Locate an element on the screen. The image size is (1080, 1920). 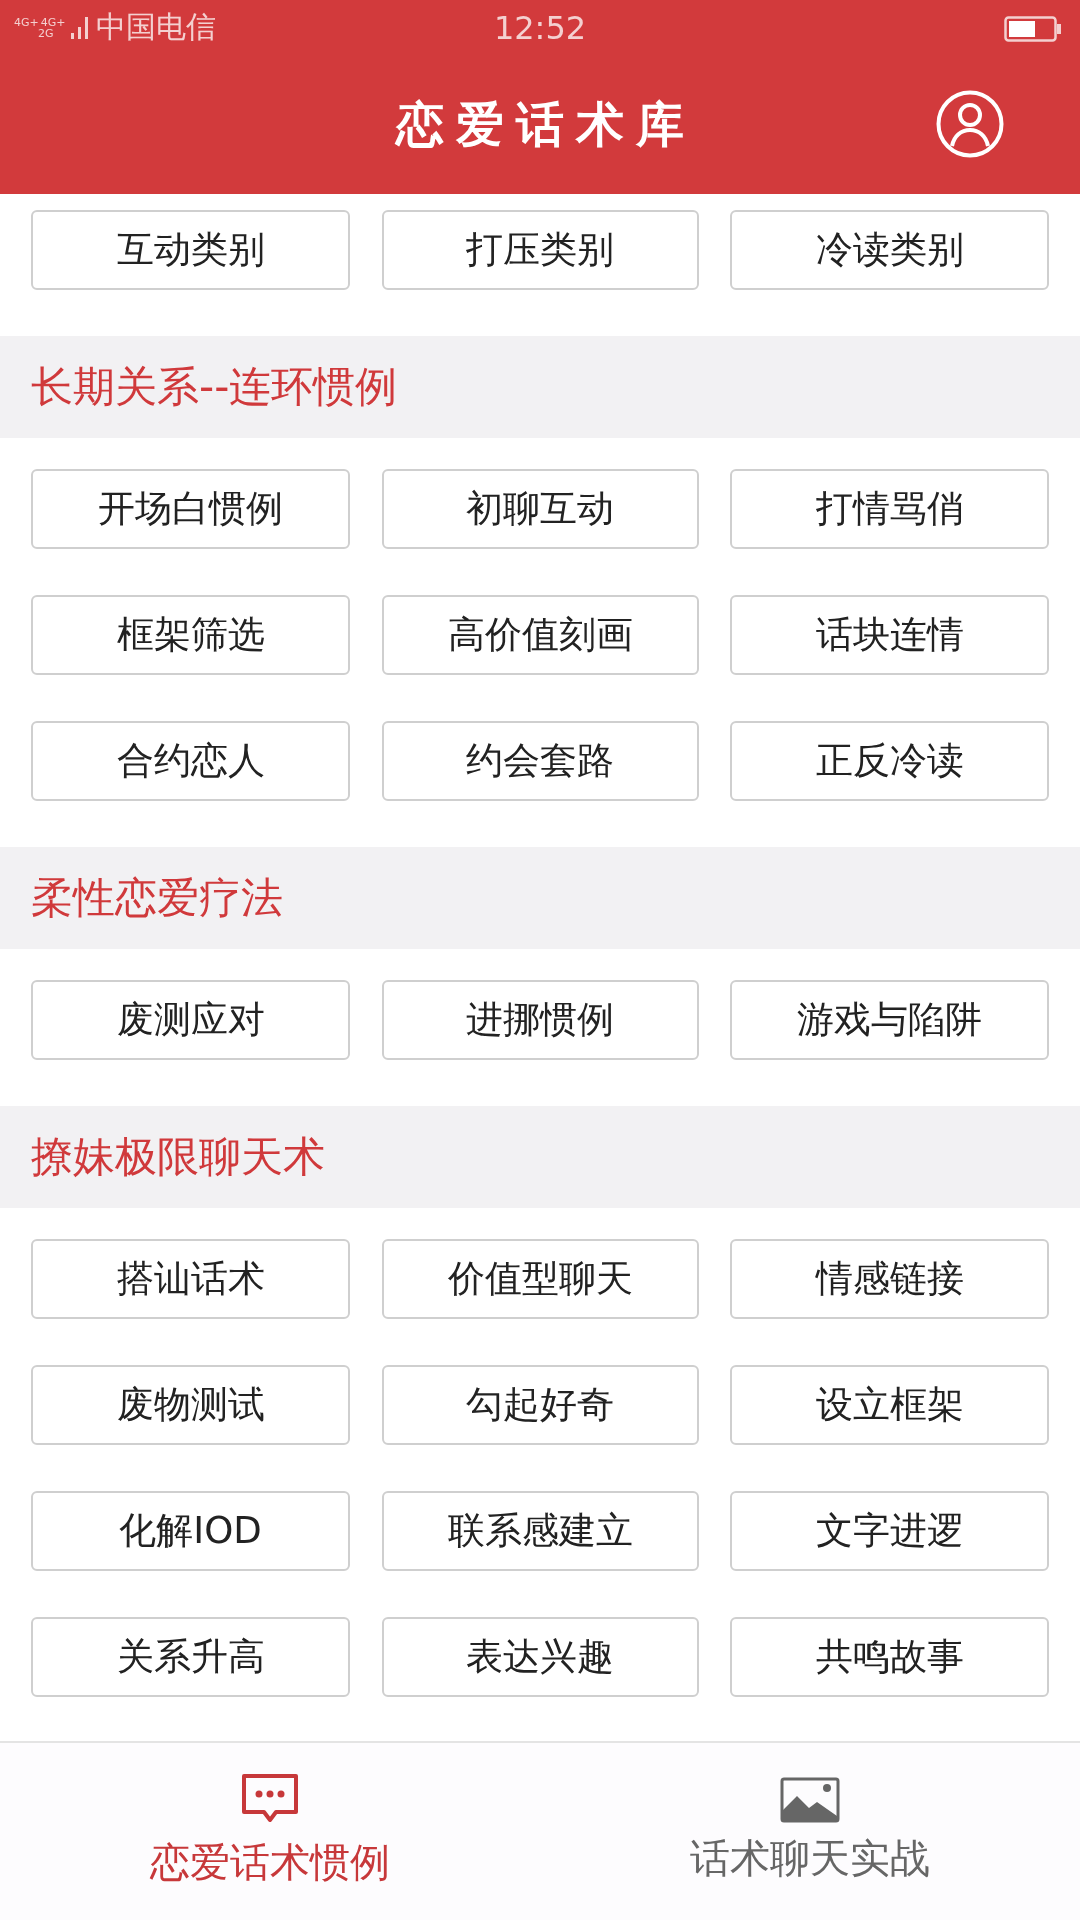
category-button: 价值型聊天 is located at coordinates (540, 1279).